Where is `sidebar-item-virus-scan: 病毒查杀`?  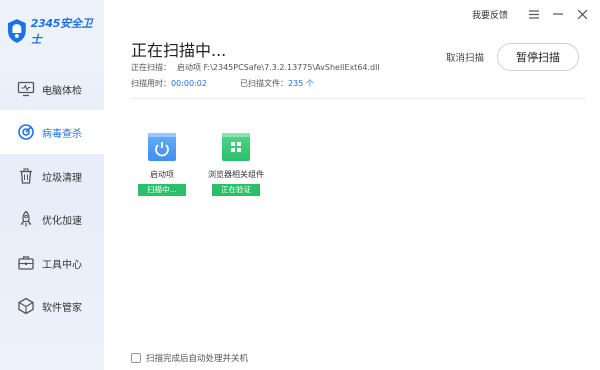 sidebar-item-virus-scan: 病毒查杀 is located at coordinates (52, 132).